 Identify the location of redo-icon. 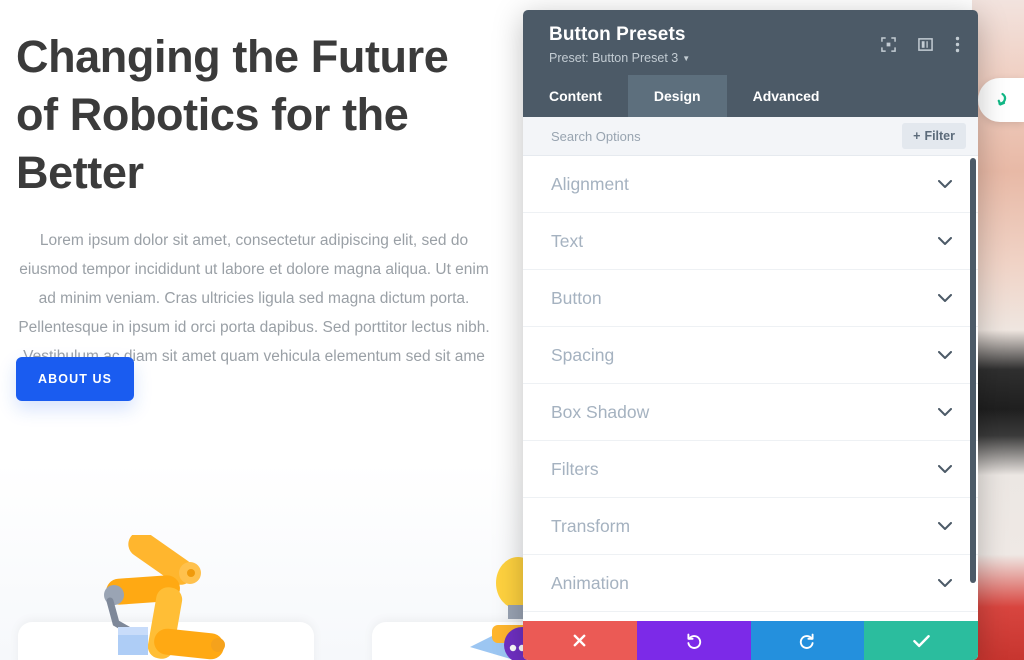
(806, 641).